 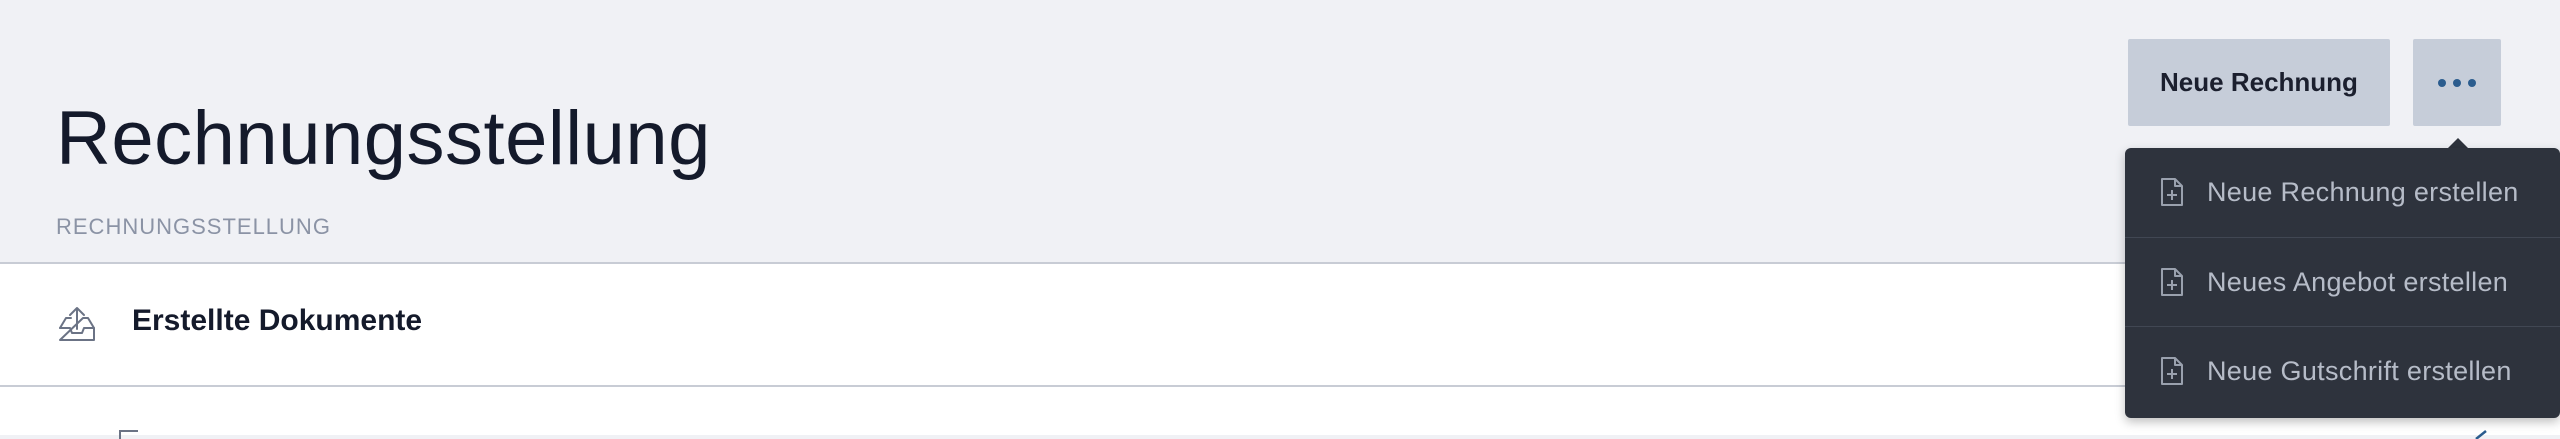 What do you see at coordinates (77, 324) in the screenshot?
I see `upload-tray-icon` at bounding box center [77, 324].